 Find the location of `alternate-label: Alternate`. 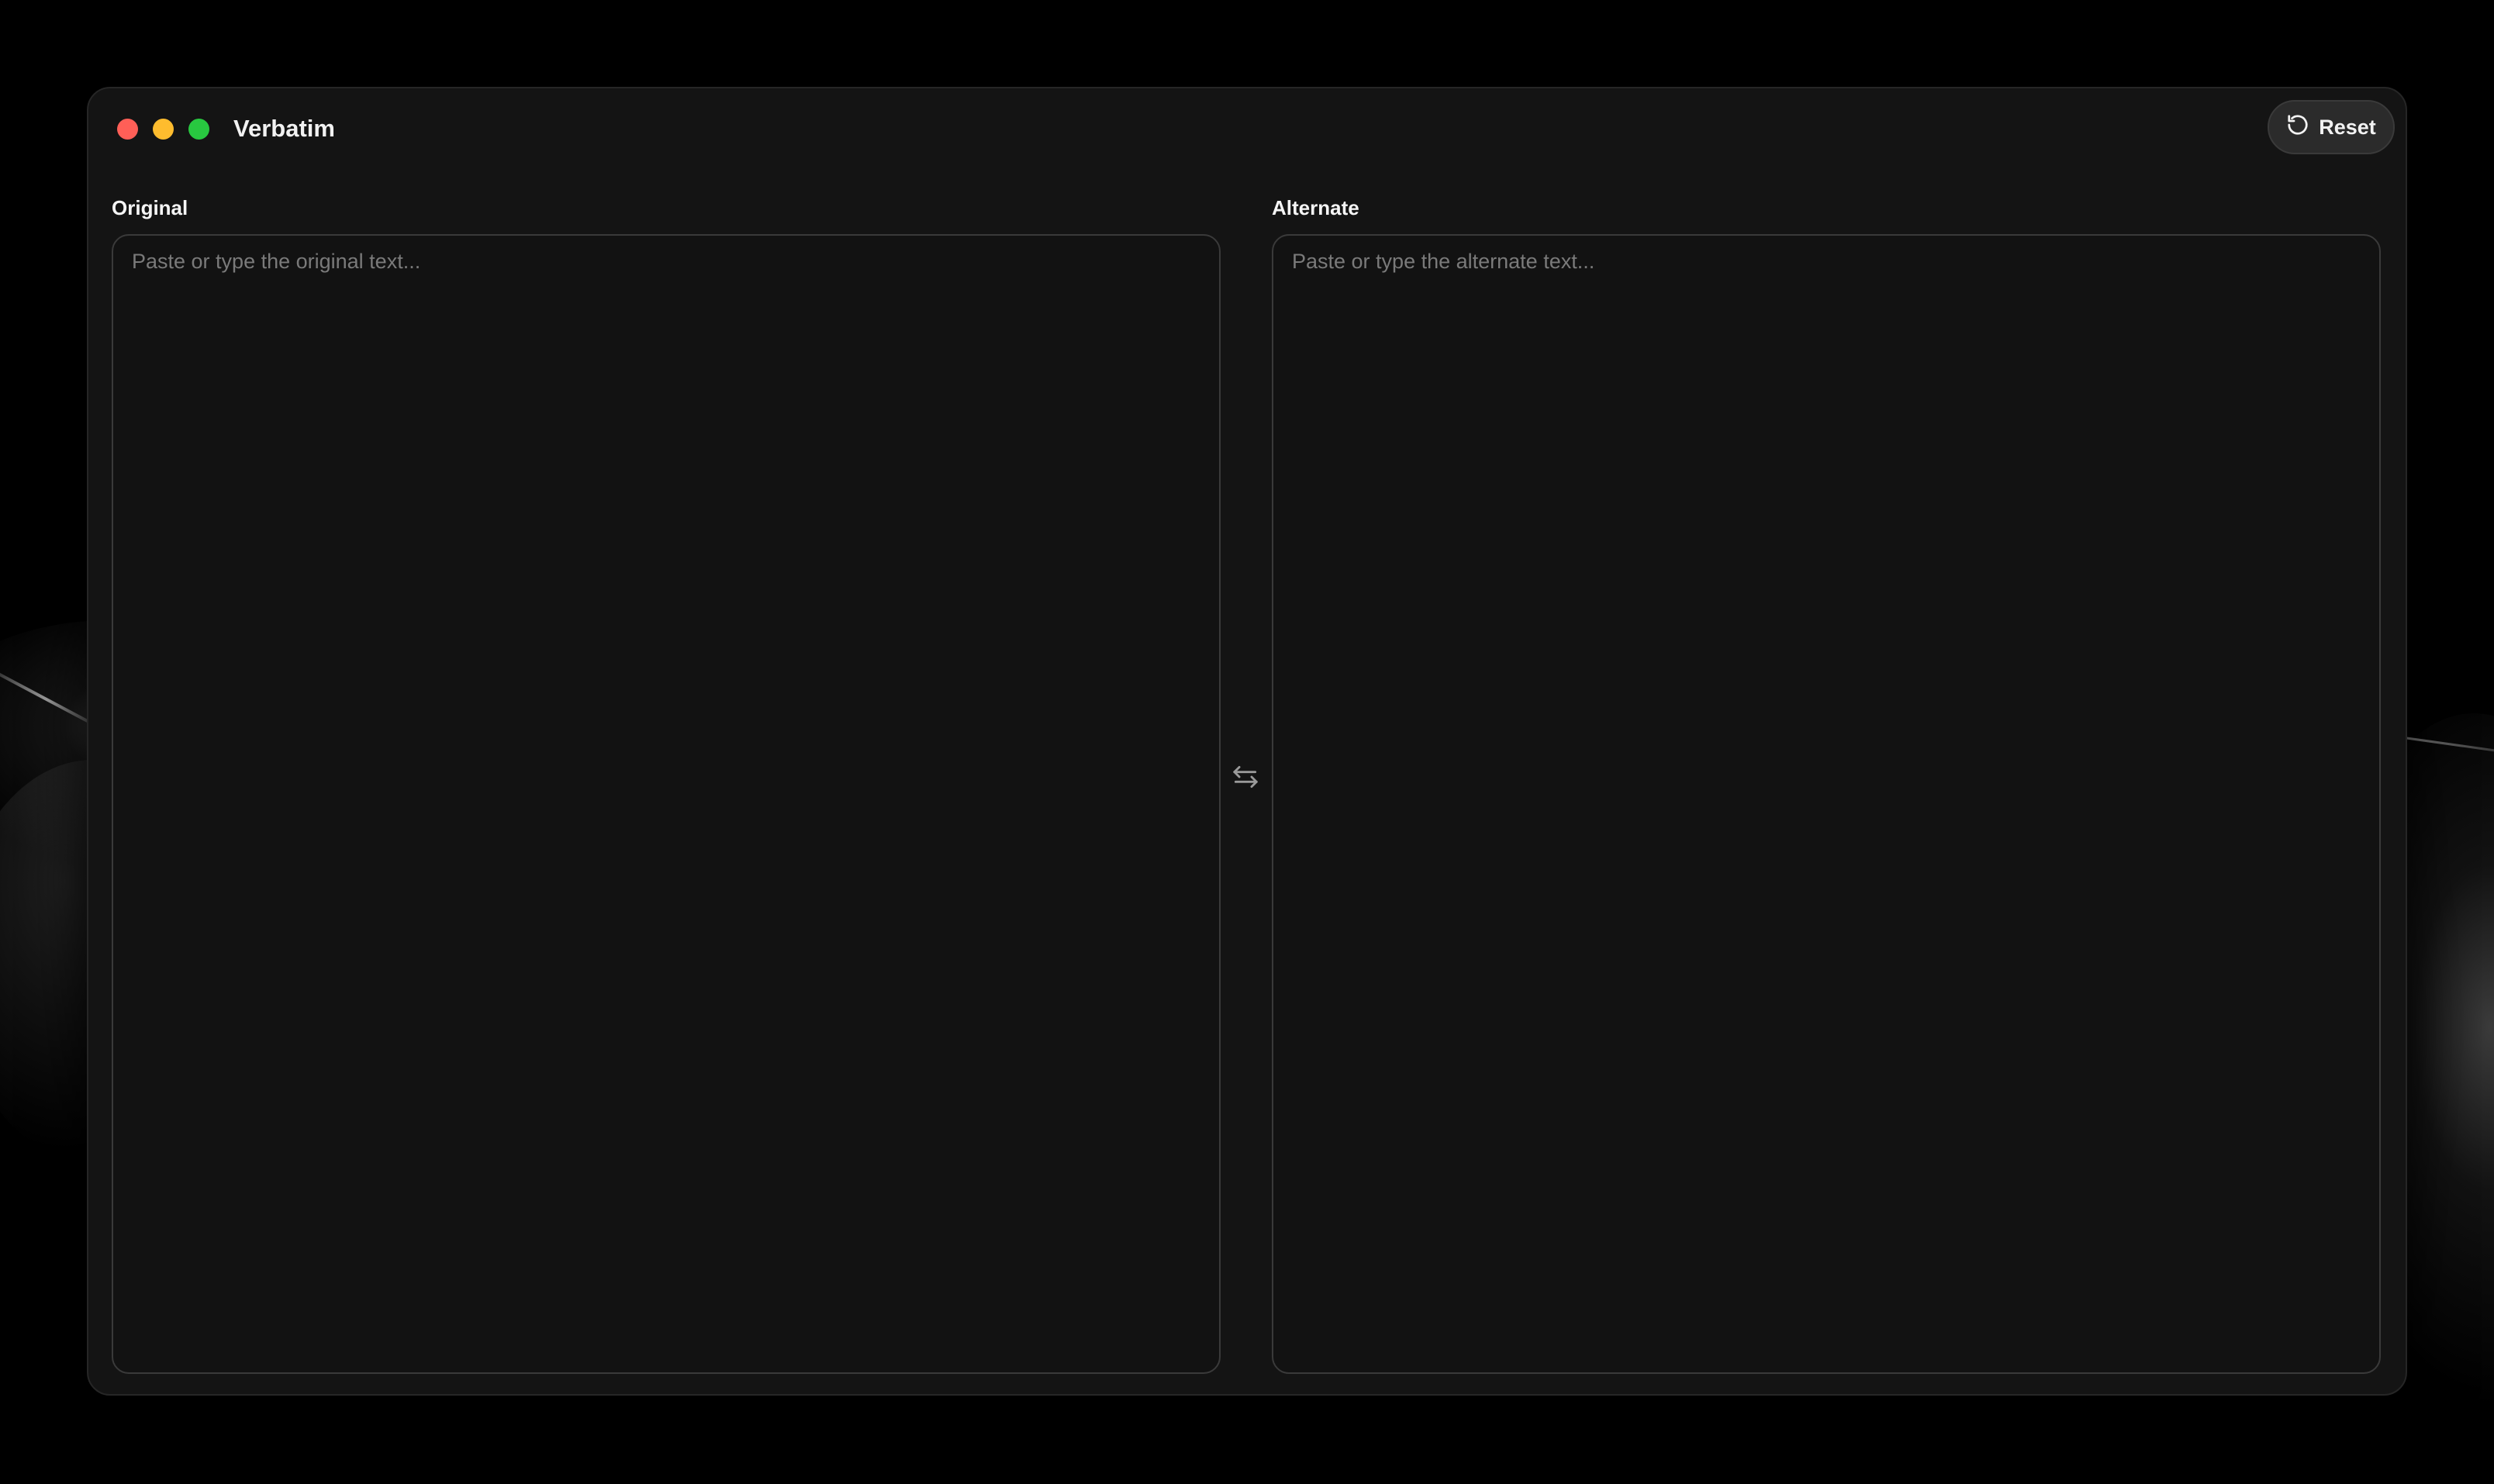

alternate-label: Alternate is located at coordinates (1316, 207).